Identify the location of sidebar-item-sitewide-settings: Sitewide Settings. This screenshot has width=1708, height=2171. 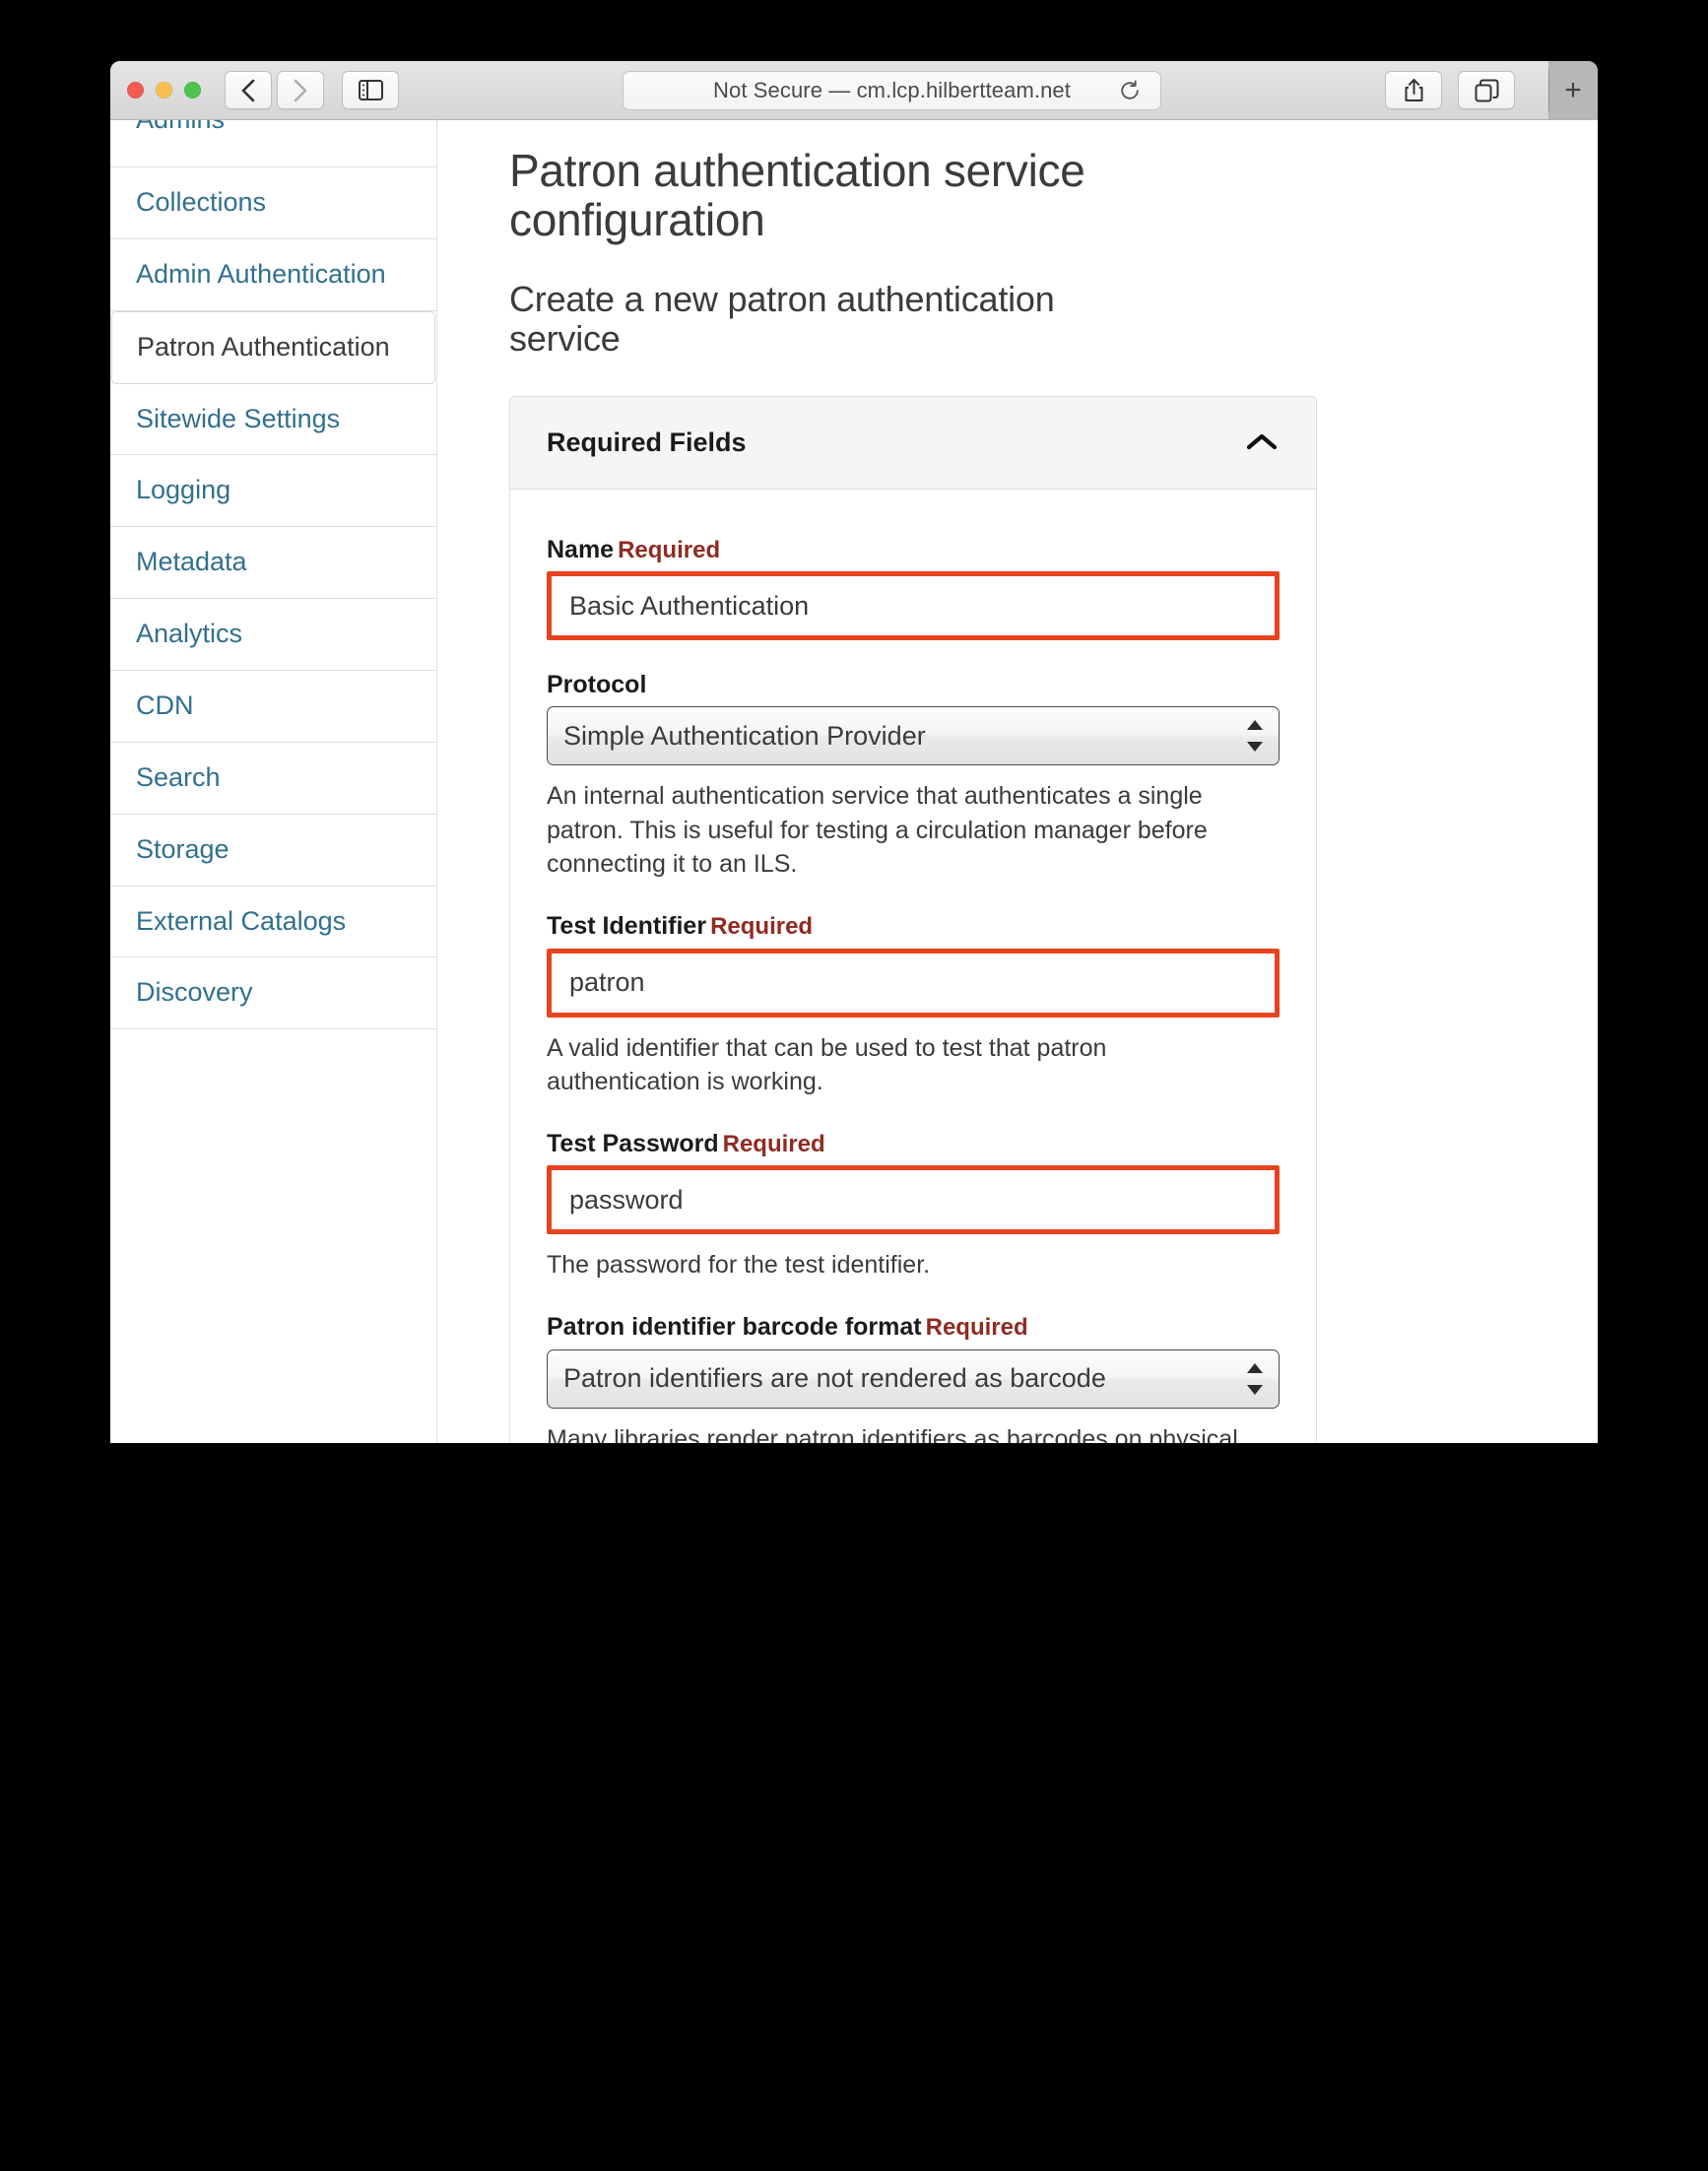
(273, 419).